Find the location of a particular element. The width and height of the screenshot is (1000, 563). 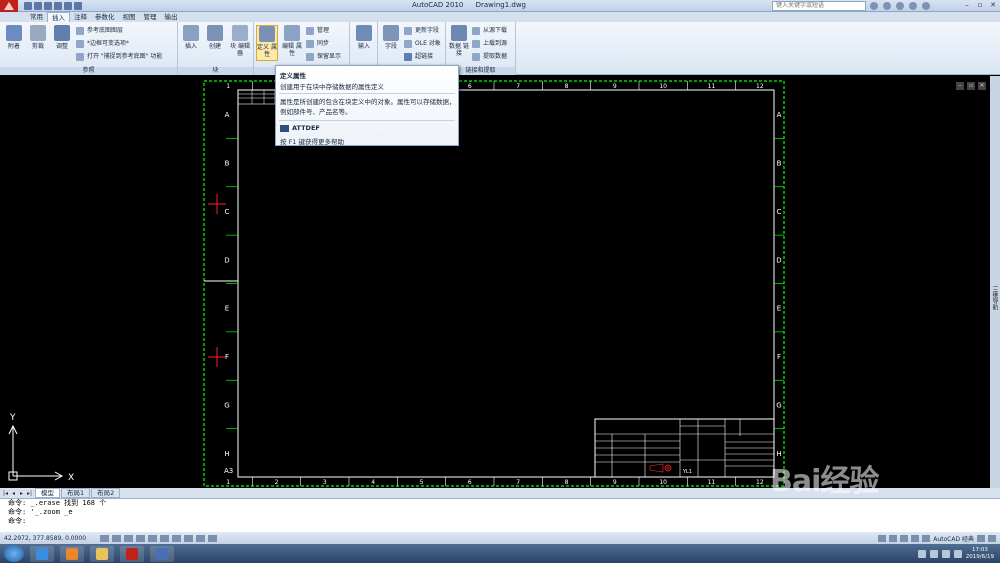

dyn-toggle-icon is located at coordinates (189, 538).